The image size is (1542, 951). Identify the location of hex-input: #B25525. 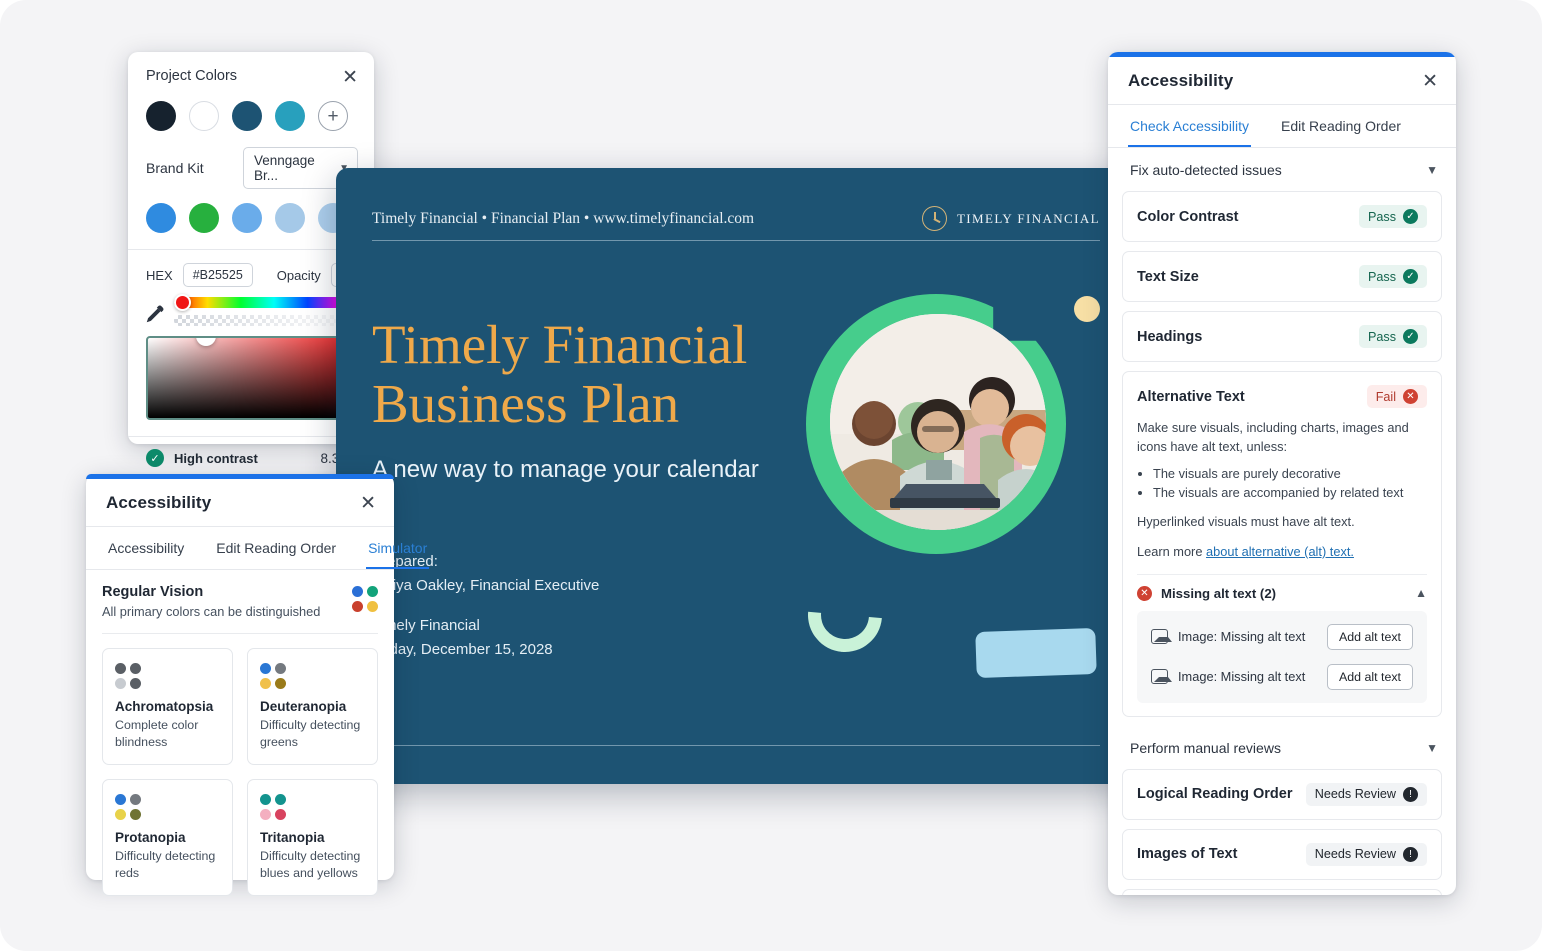
(217, 275).